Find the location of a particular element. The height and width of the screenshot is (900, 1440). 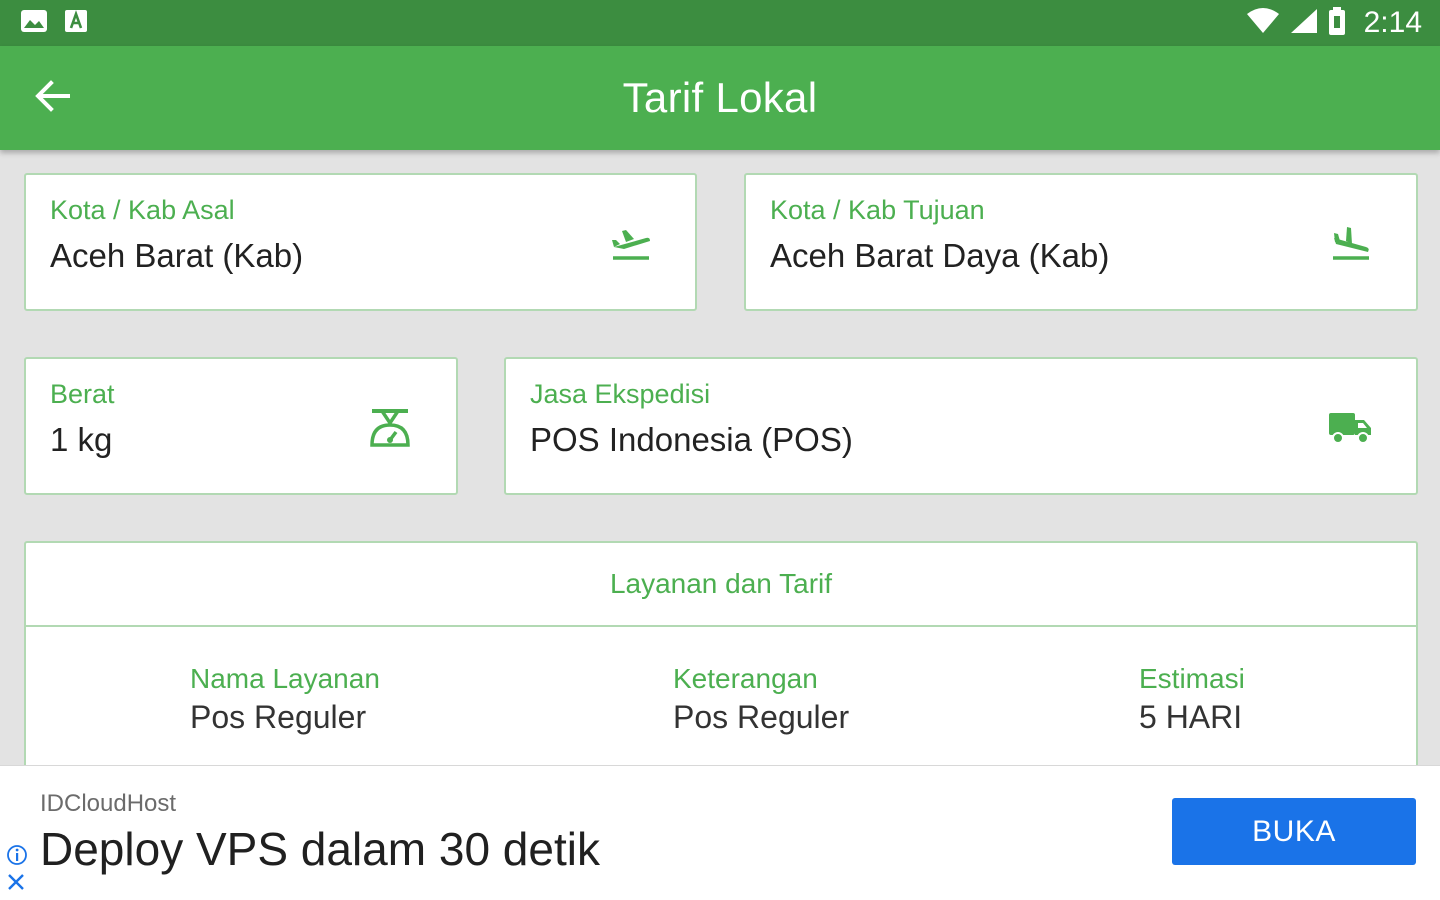

status-bar: 2:14 is located at coordinates (720, 23).